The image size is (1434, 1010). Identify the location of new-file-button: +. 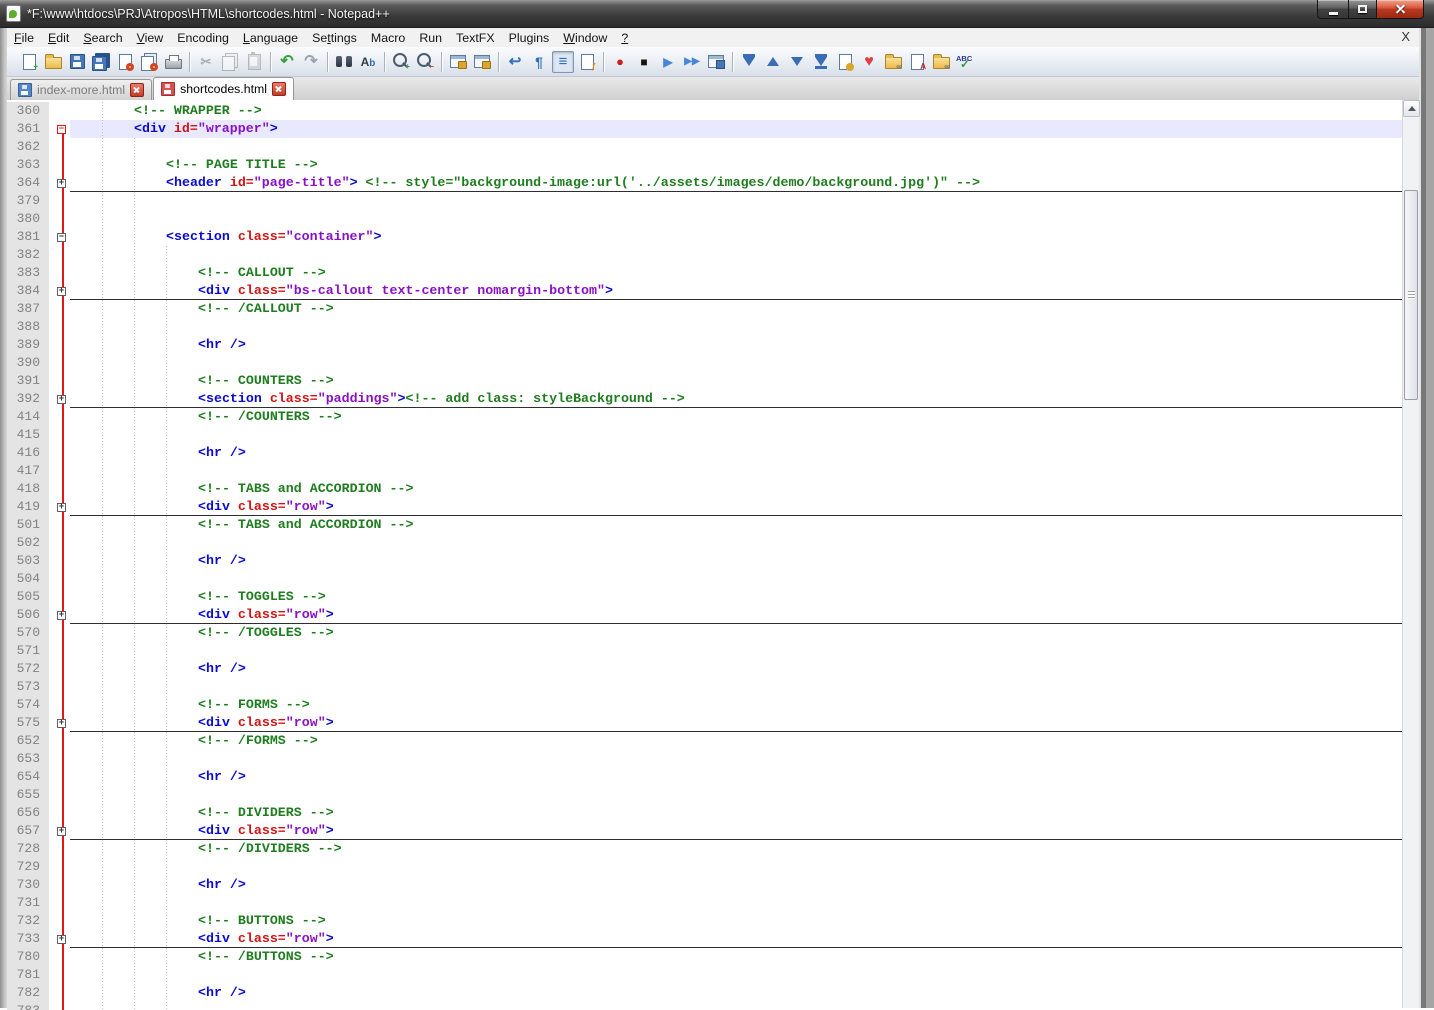
(29, 62).